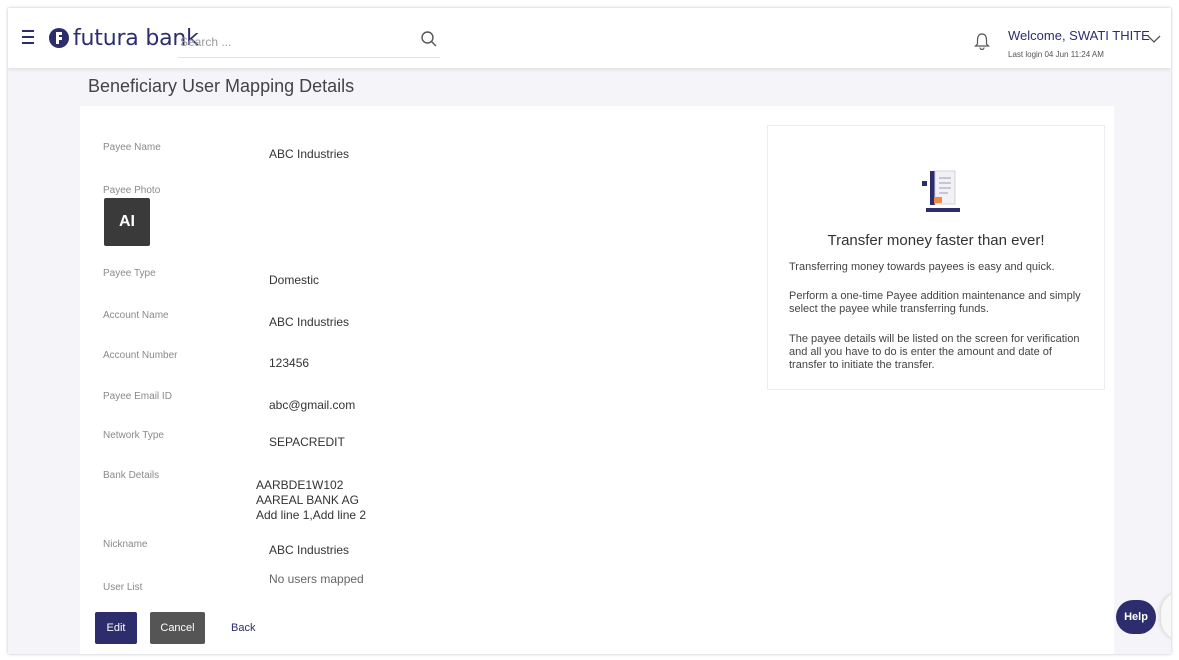 The image size is (1179, 660). I want to click on payee-type-value: Domestic, so click(294, 280).